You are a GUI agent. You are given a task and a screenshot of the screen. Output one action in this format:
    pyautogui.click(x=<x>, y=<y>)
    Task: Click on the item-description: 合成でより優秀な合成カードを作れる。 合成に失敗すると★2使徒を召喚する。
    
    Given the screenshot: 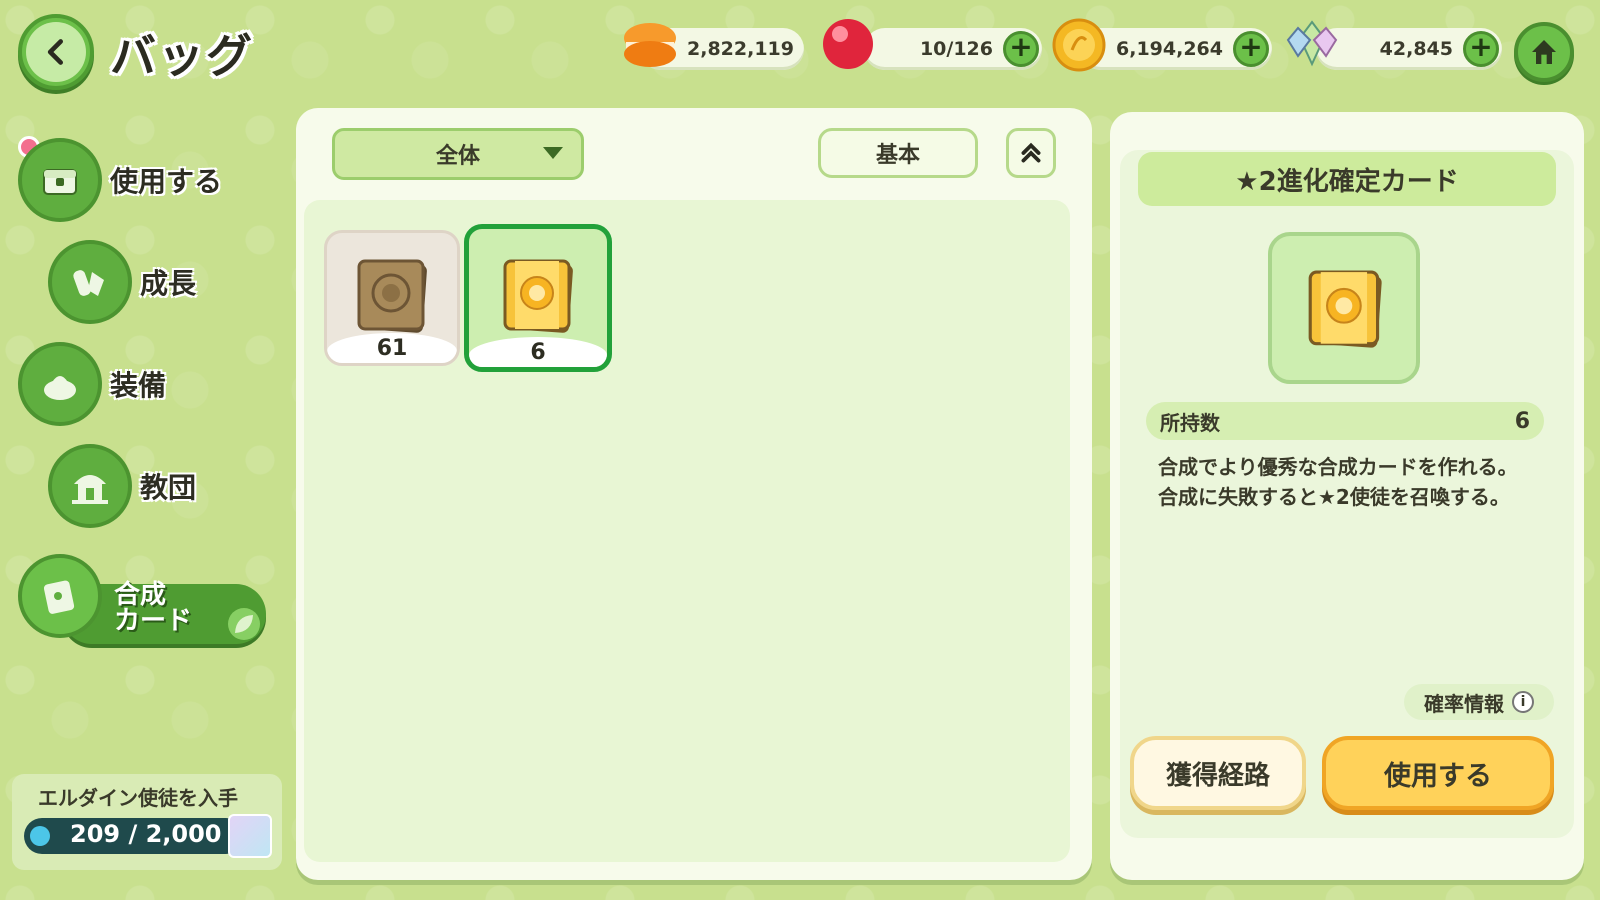 What is the action you would take?
    pyautogui.click(x=1338, y=482)
    